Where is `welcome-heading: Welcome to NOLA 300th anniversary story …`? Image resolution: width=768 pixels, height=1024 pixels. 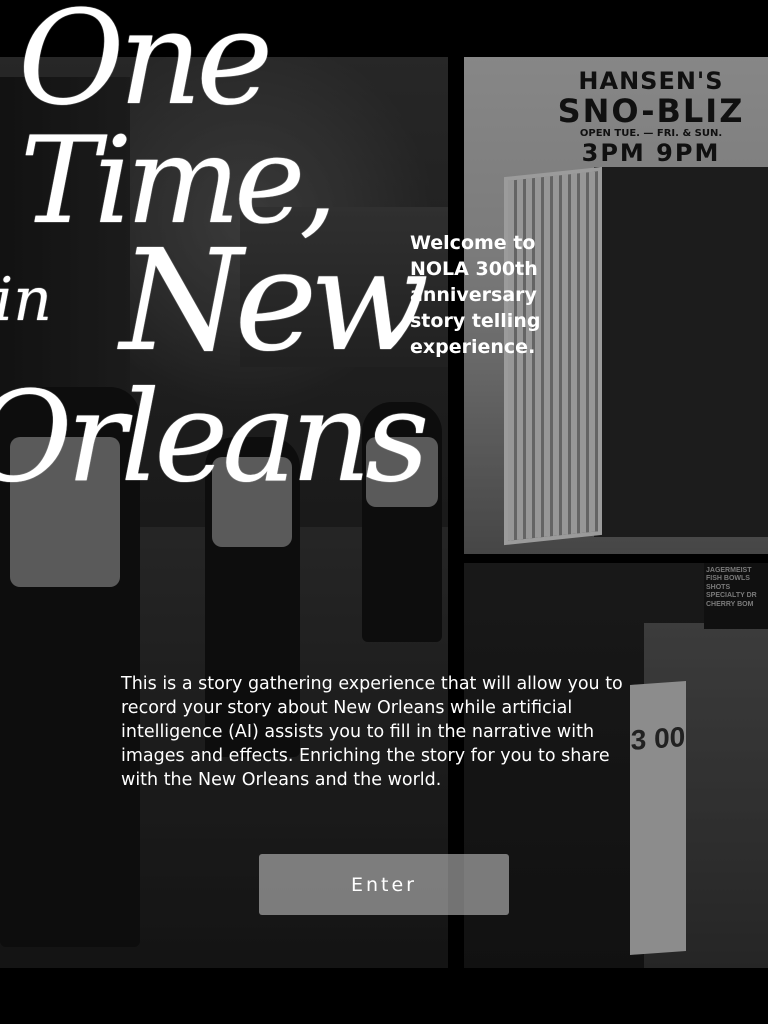
welcome-heading: Welcome to NOLA 300th anniversary story … is located at coordinates (475, 295).